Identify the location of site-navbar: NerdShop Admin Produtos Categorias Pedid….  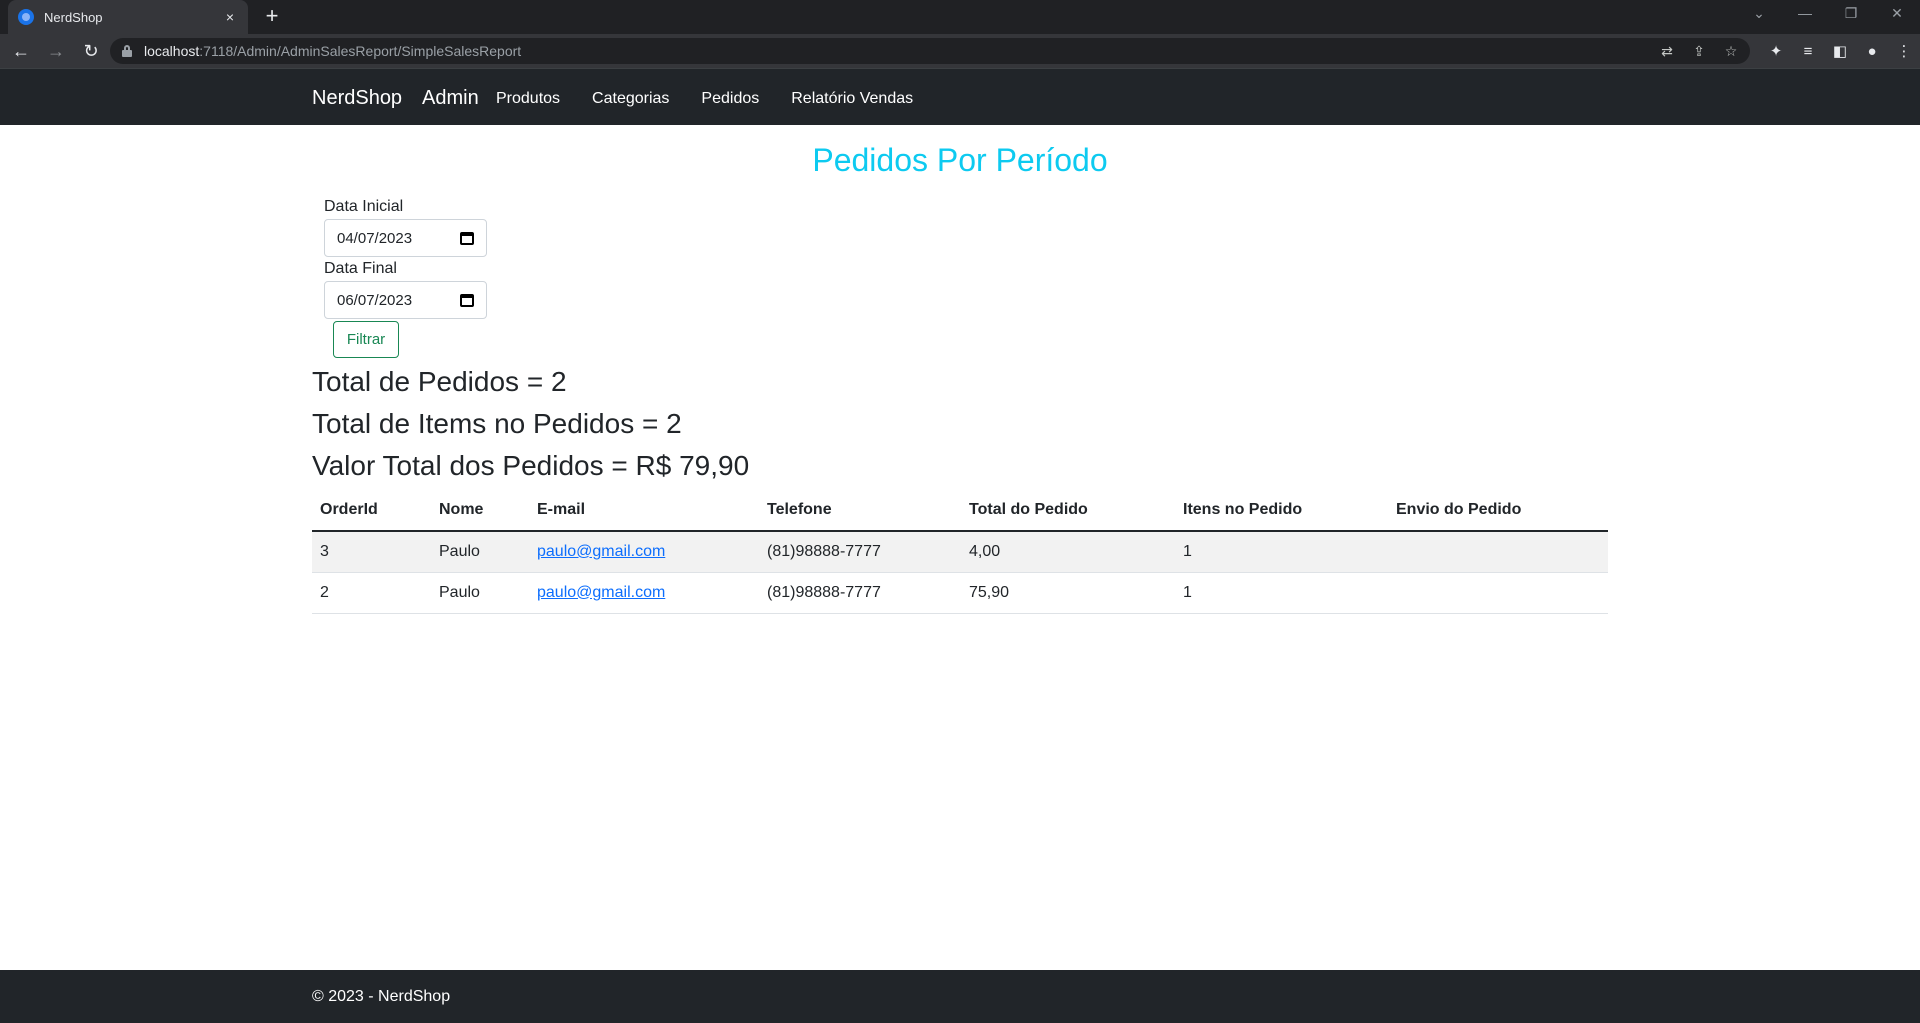
(960, 96).